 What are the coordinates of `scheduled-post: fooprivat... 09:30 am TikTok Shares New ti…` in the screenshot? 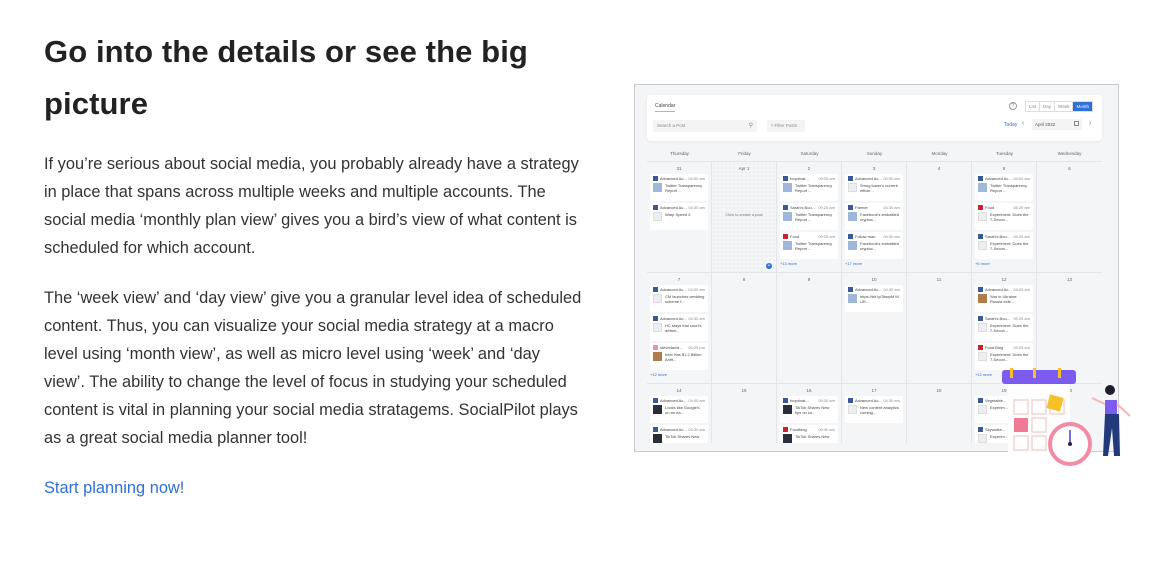 It's located at (809, 409).